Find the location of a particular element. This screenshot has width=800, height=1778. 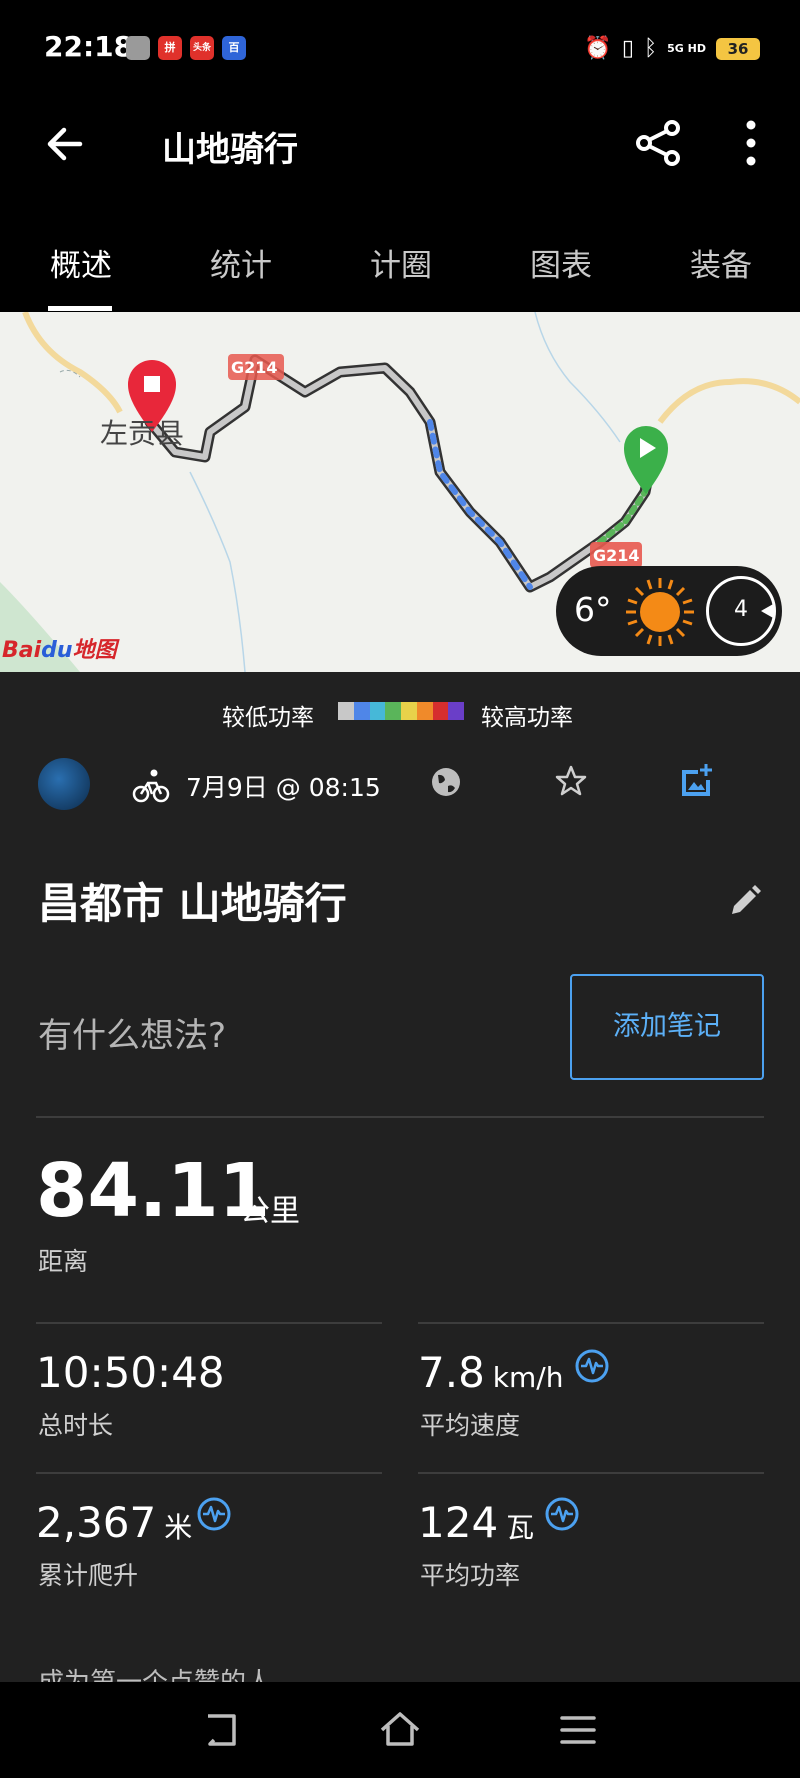

shopping-icon is located at coordinates (138, 48).